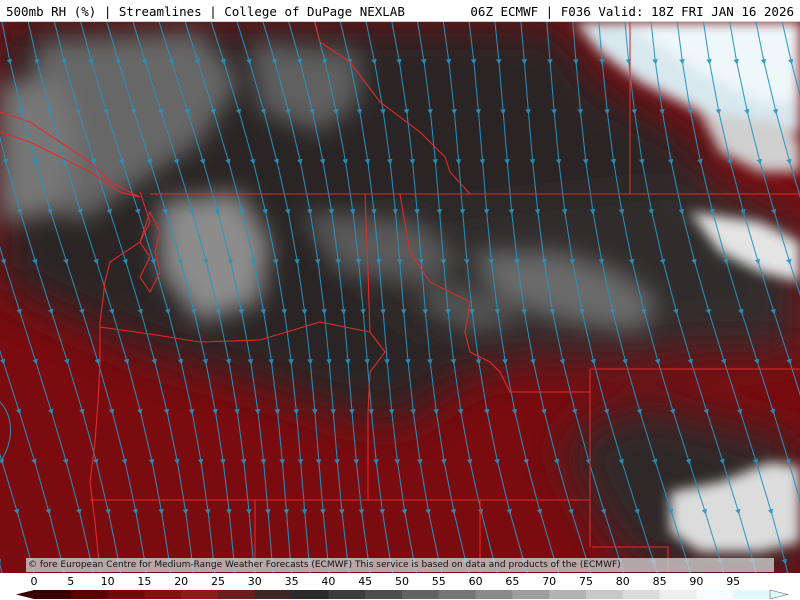 Image resolution: width=800 pixels, height=600 pixels. I want to click on colorbar-tick-label: 0, so click(34, 581).